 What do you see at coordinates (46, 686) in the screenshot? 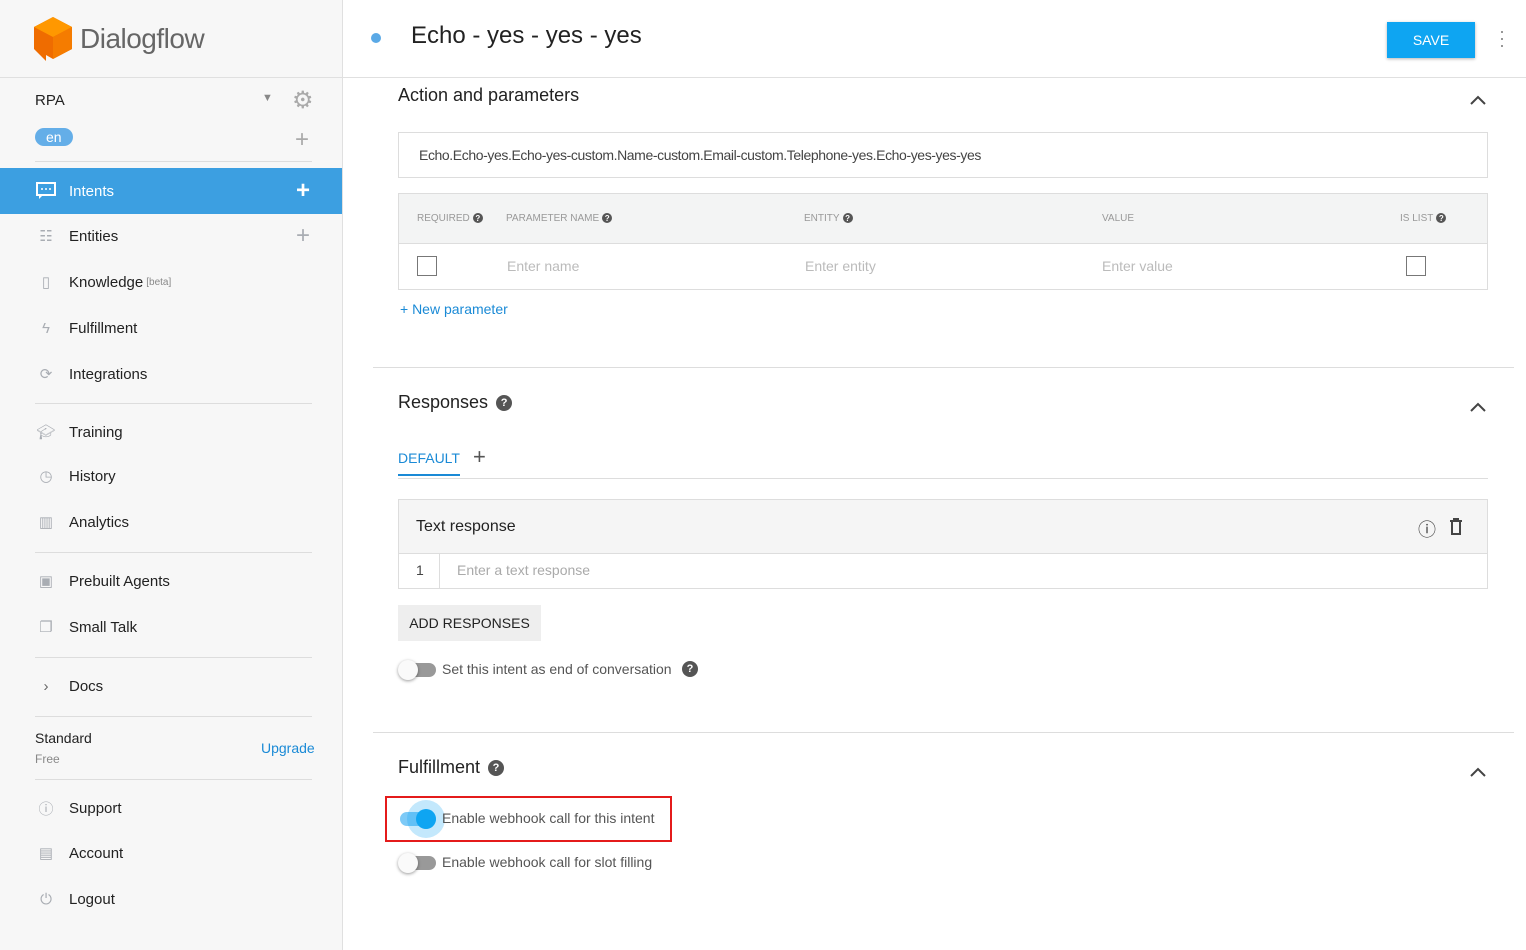
I see `chevron-right-icon: ›` at bounding box center [46, 686].